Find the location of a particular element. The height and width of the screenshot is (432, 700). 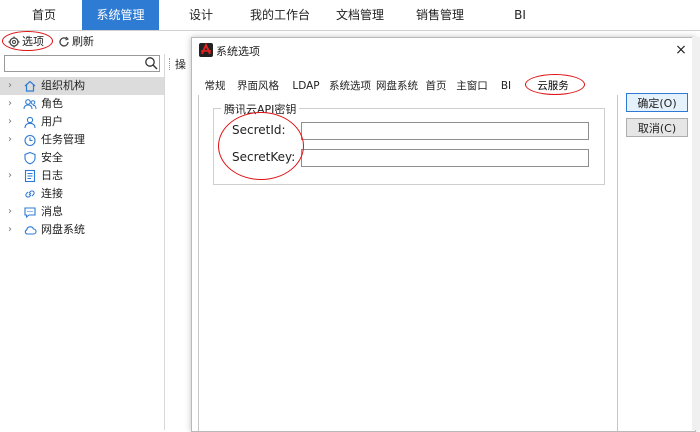

tab-ui-style: 界面风格 is located at coordinates (258, 86).